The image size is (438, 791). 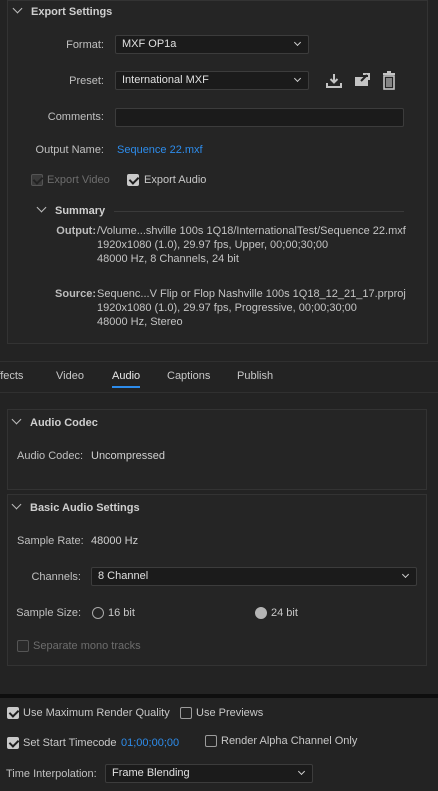 I want to click on separate-mono-checkbox, so click(x=23, y=646).